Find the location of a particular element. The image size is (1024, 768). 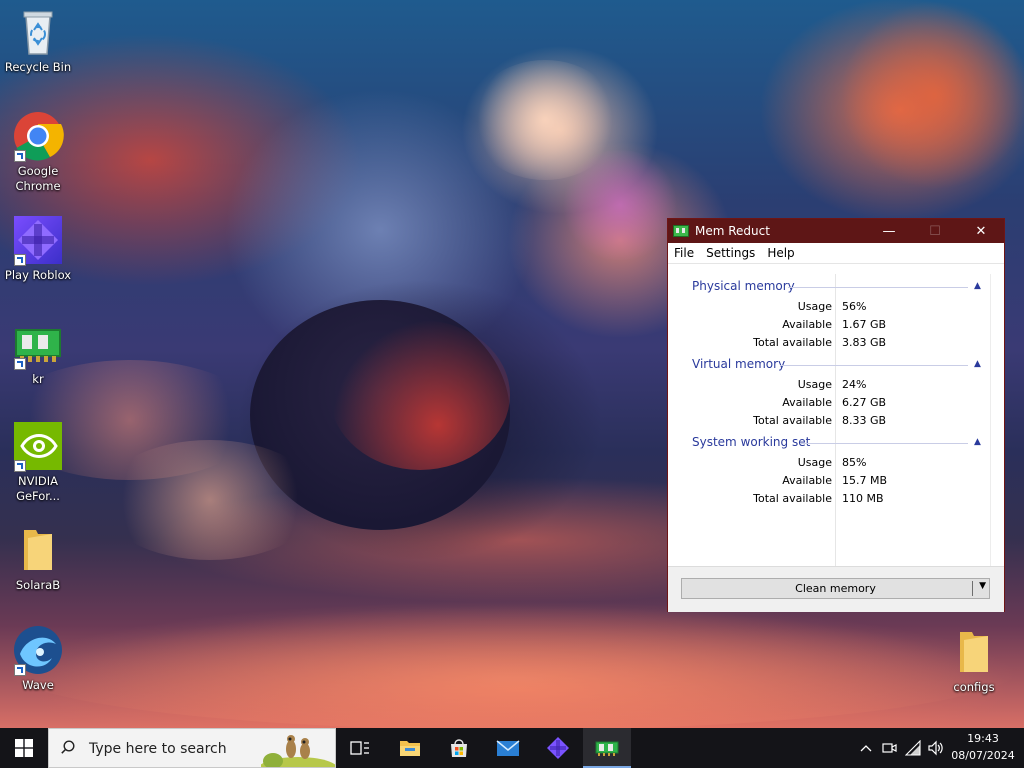

group-header-physical-memory: Physical memory is located at coordinates (743, 287).